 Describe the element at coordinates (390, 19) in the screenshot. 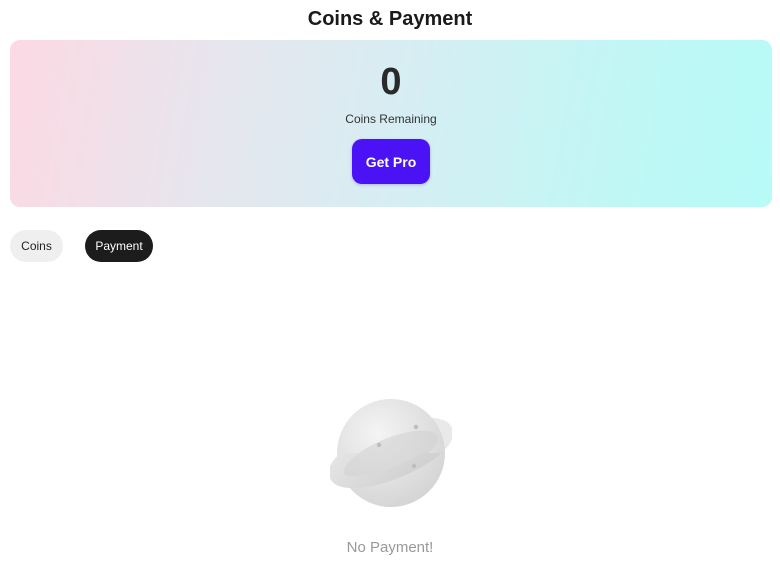

I see `page-title: Coins & Payment` at that location.